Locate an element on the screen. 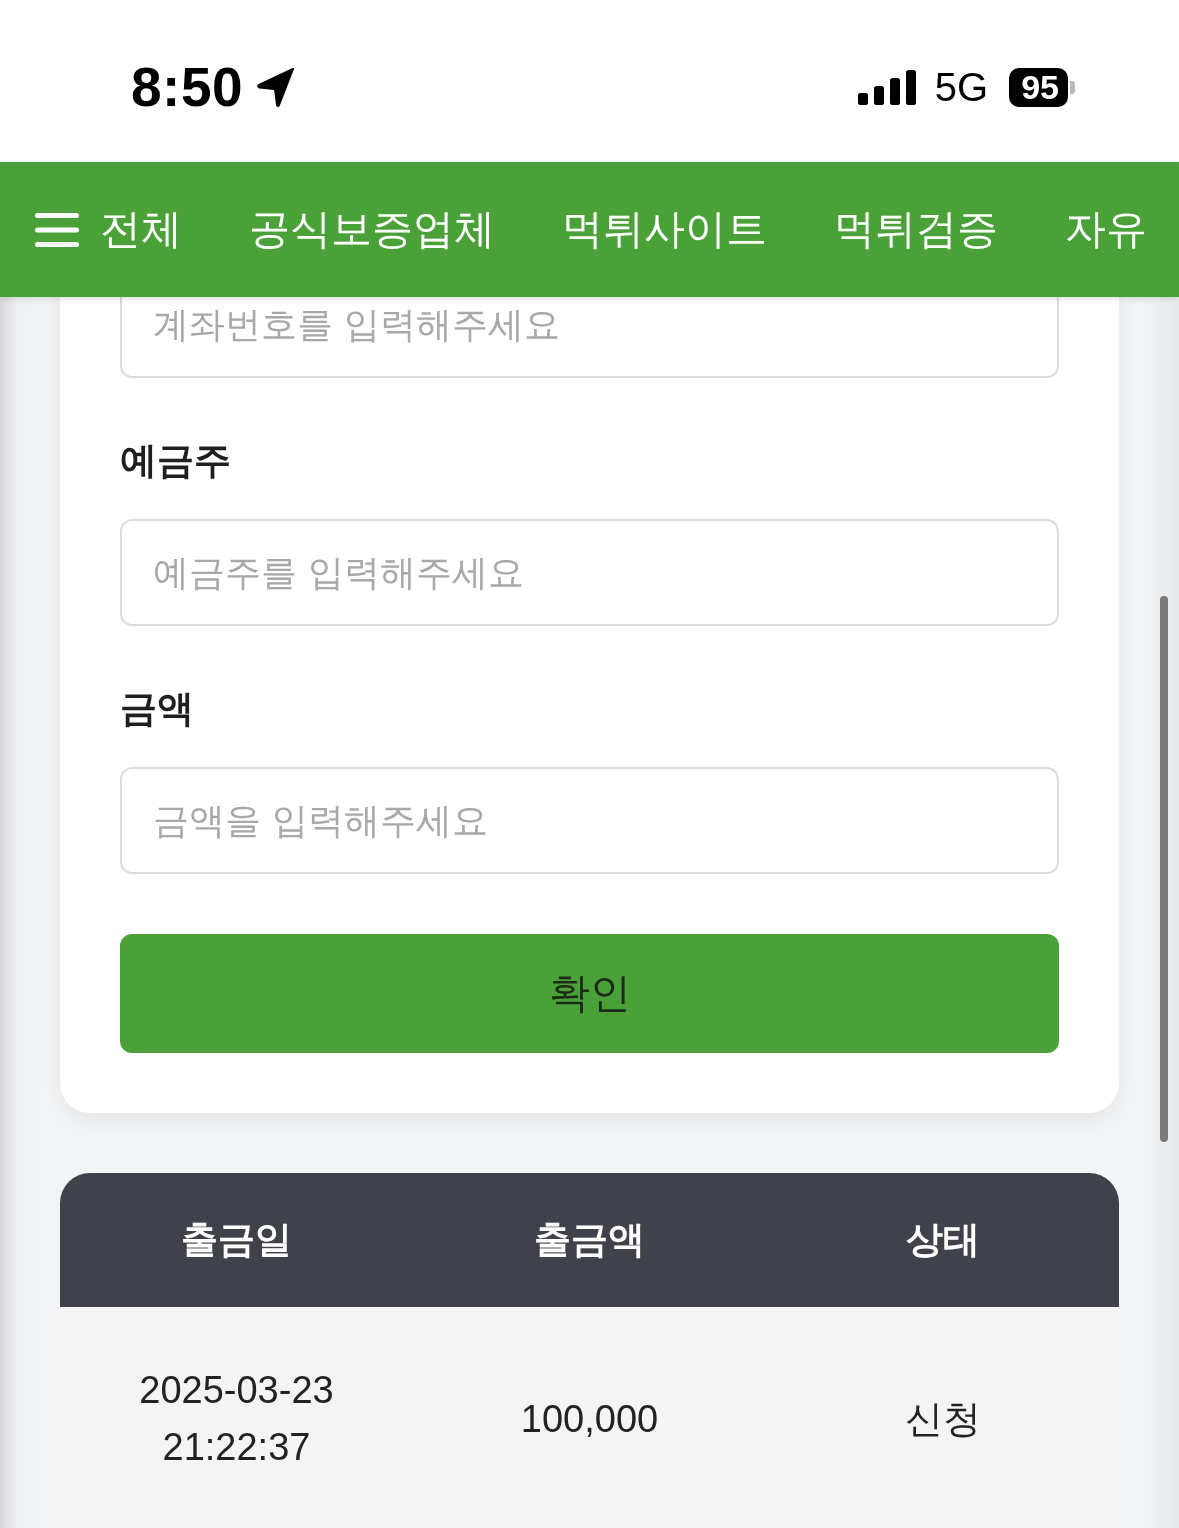 This screenshot has width=1179, height=1528. text-field: 계좌번호를 입력해주세요 is located at coordinates (589, 337).